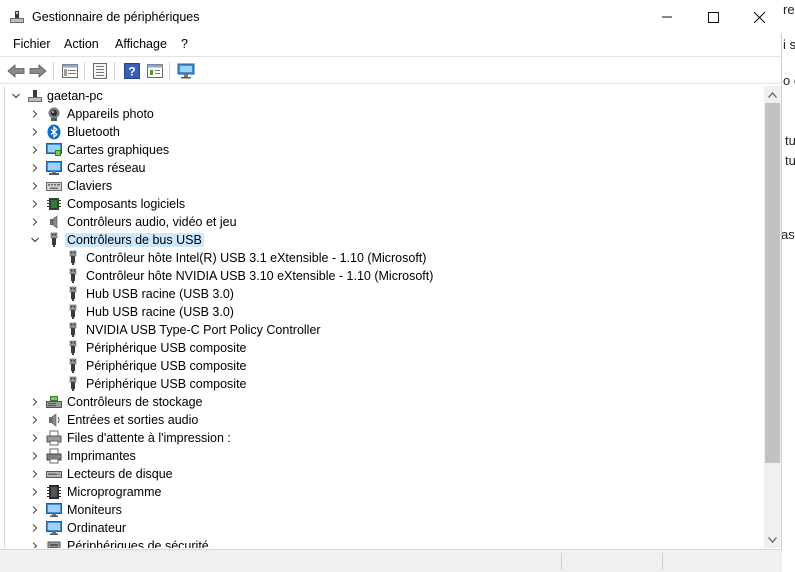 The width and height of the screenshot is (795, 572). What do you see at coordinates (759, 17) in the screenshot?
I see `close-button` at bounding box center [759, 17].